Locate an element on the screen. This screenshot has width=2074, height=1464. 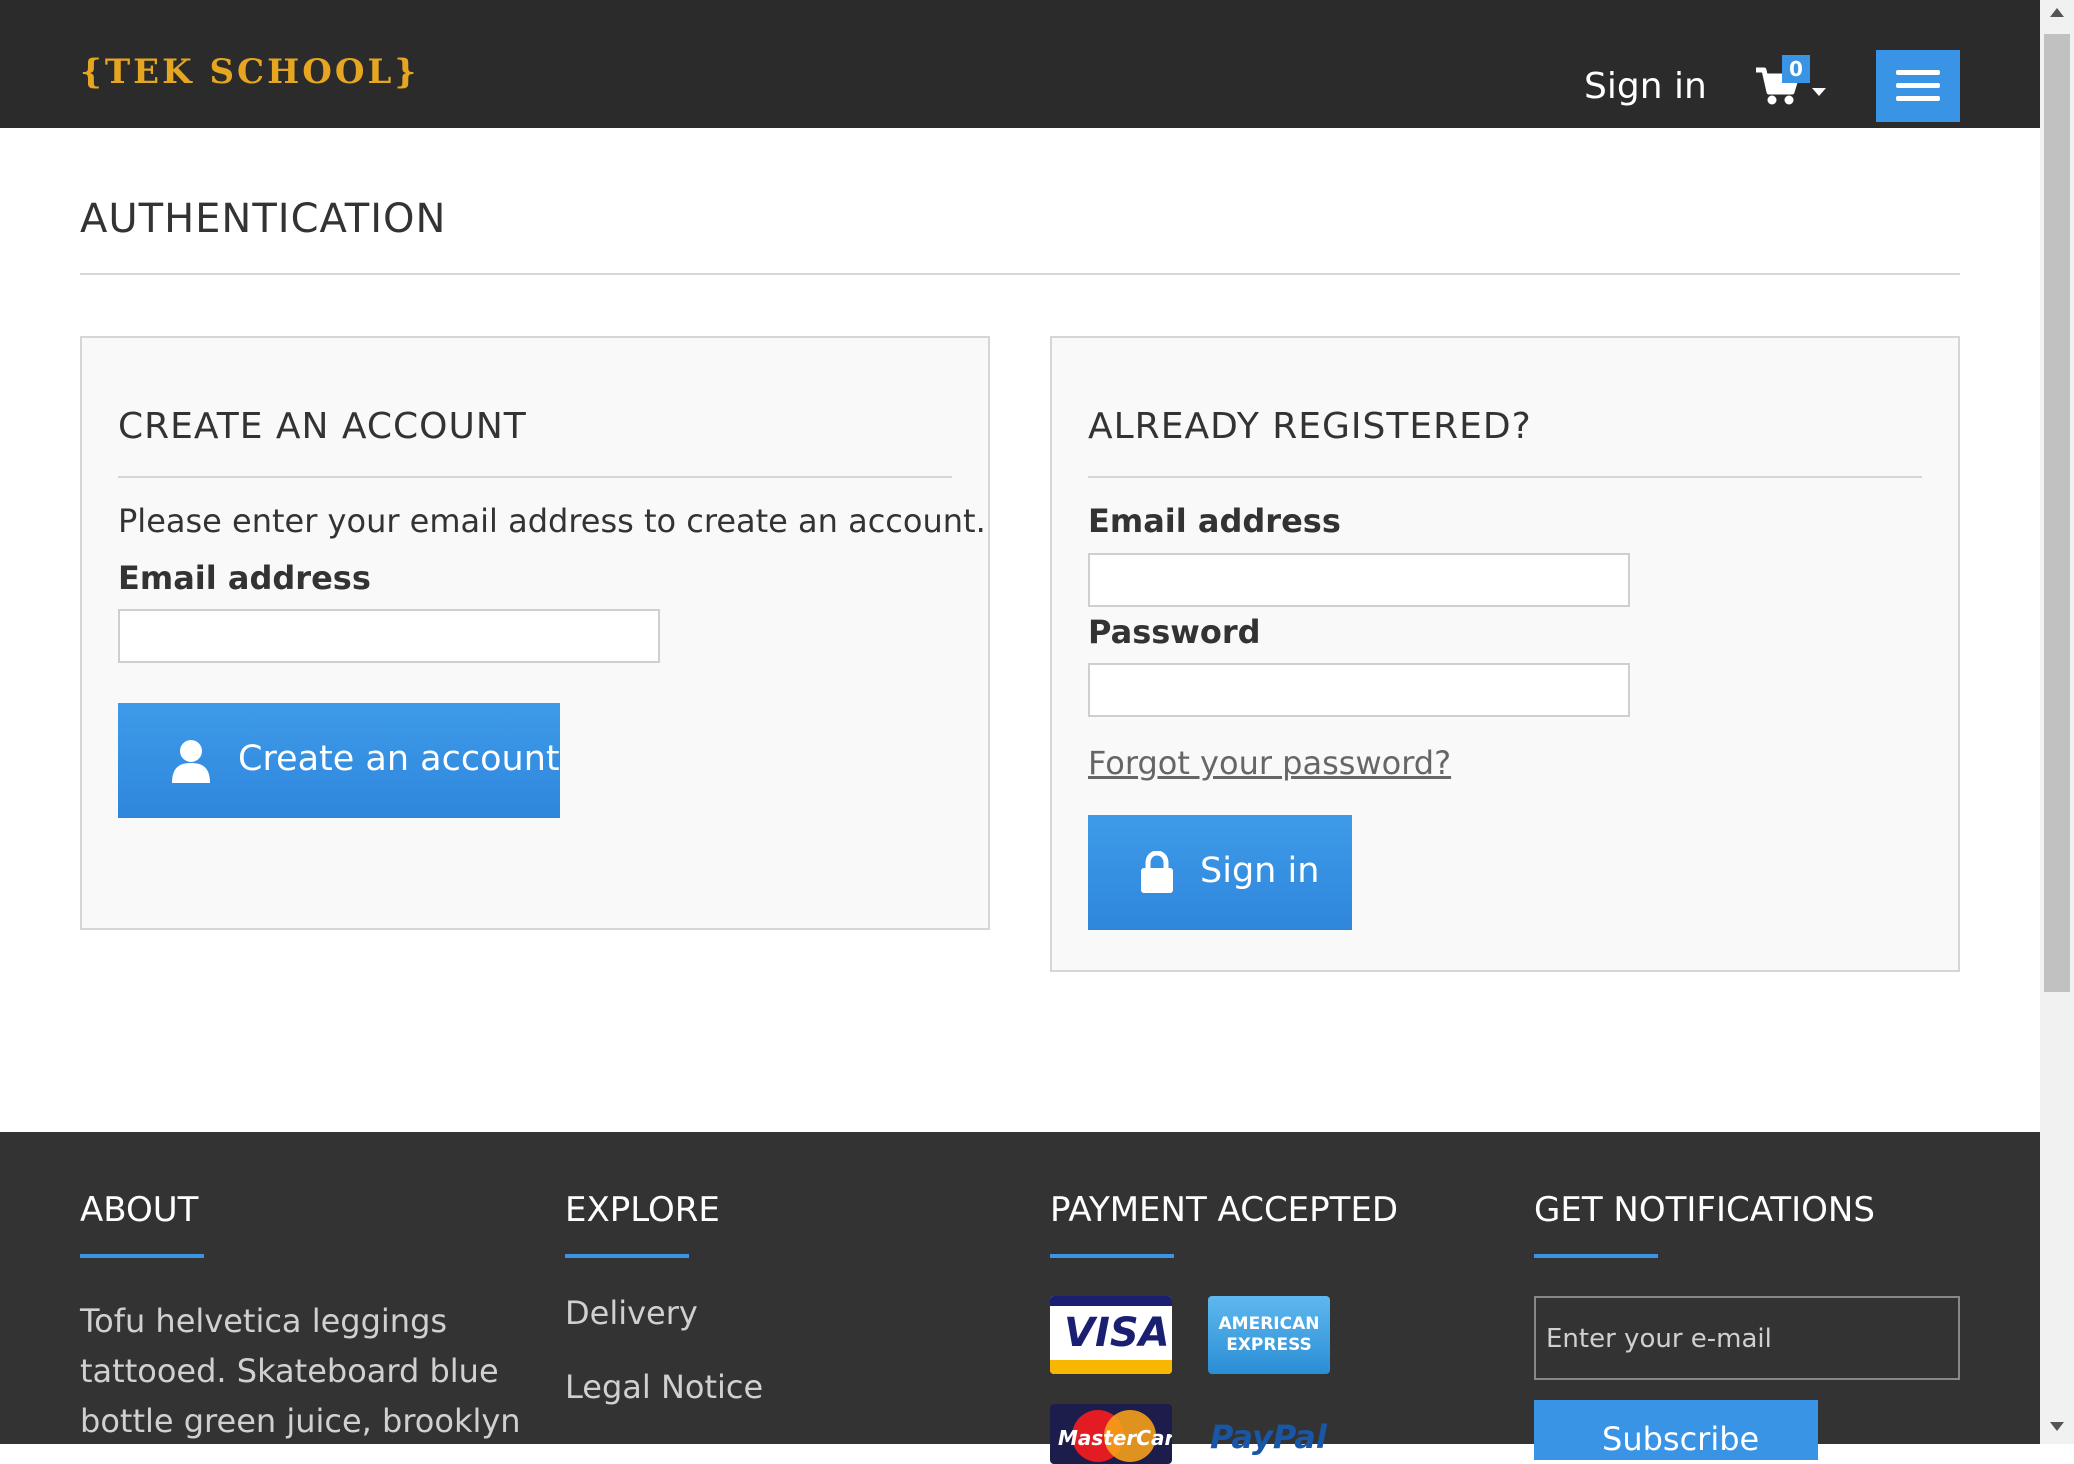
login-title: ALREADY REGISTERED? is located at coordinates (1310, 426).